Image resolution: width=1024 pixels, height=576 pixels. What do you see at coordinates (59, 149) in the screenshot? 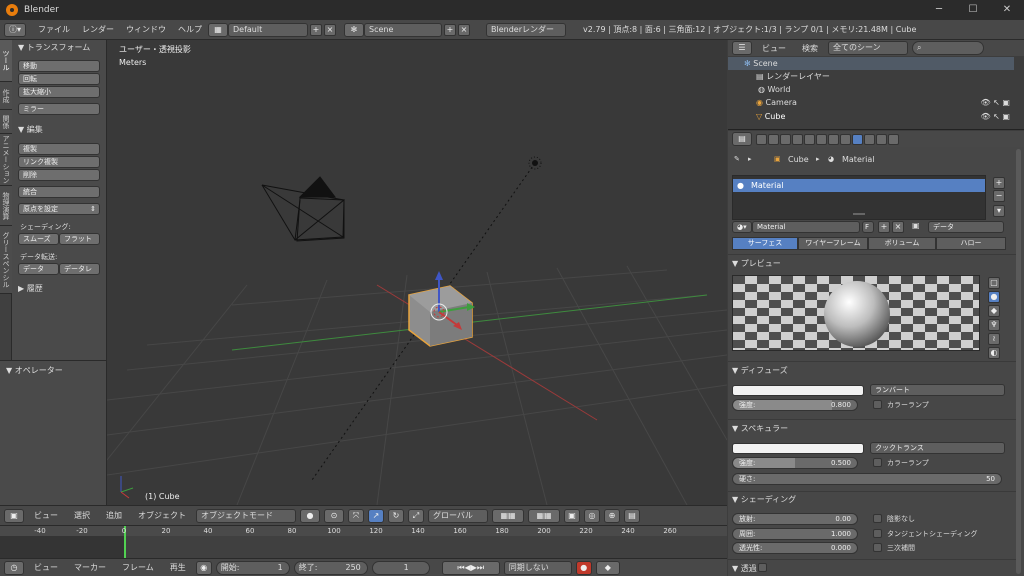
I see `duplicate-button: 複製` at bounding box center [59, 149].